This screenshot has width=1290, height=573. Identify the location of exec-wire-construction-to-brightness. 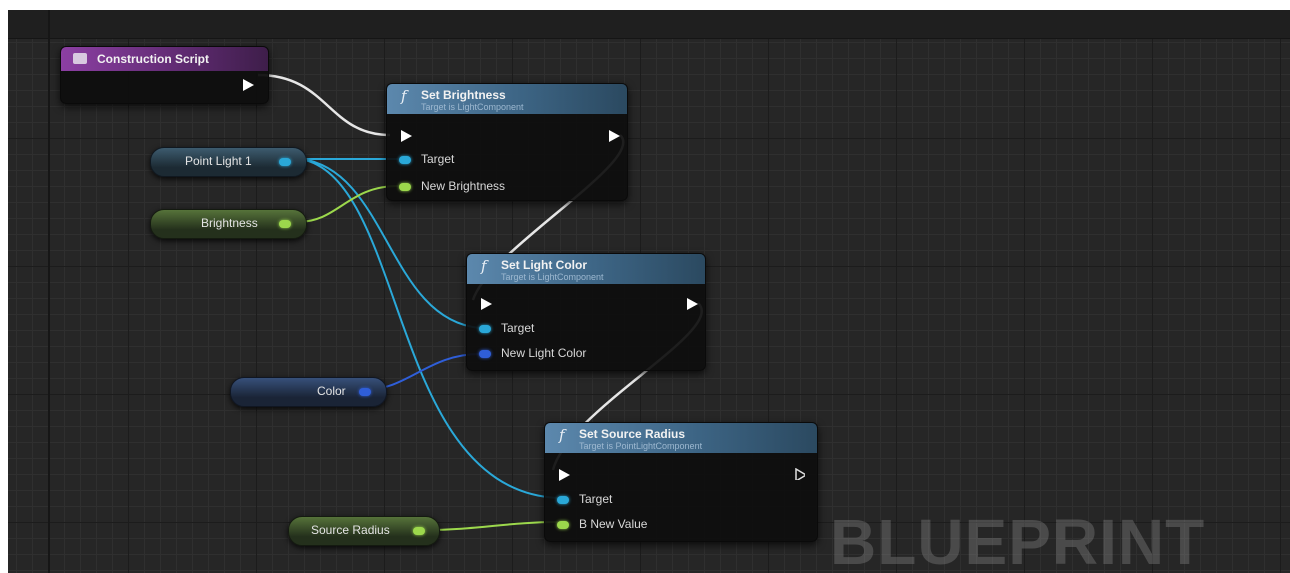
(324, 105).